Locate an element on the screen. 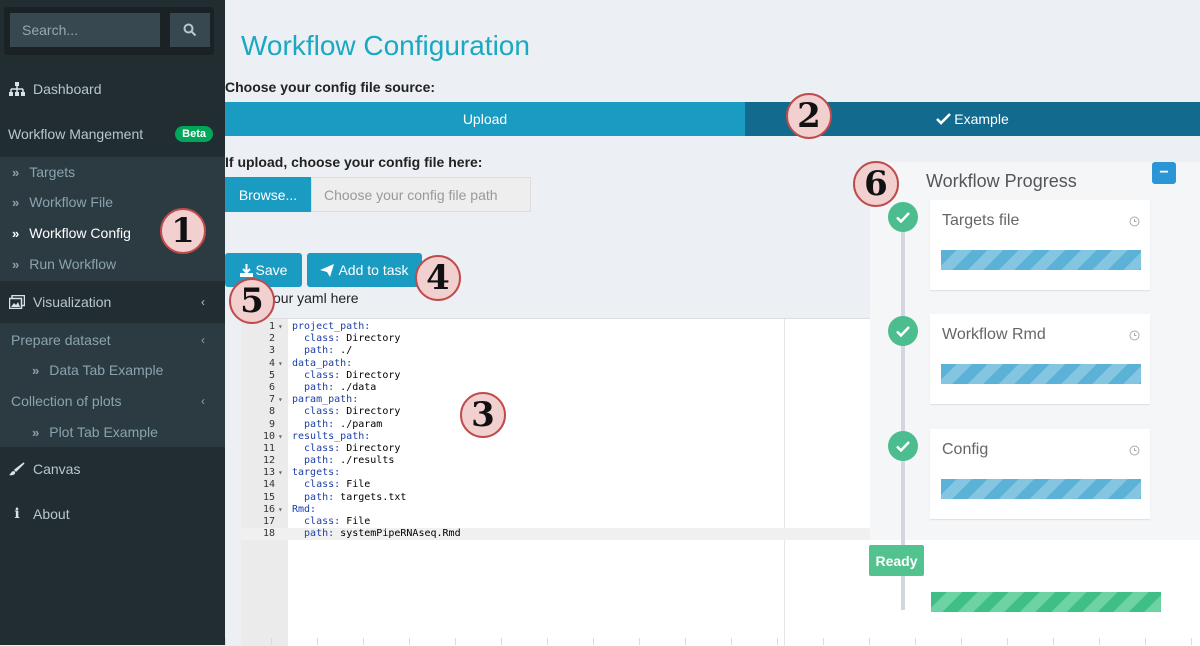 Image resolution: width=1200 pixels, height=646 pixels. sidebar-item-data-tab-example: » Data Tab Example is located at coordinates (112, 370).